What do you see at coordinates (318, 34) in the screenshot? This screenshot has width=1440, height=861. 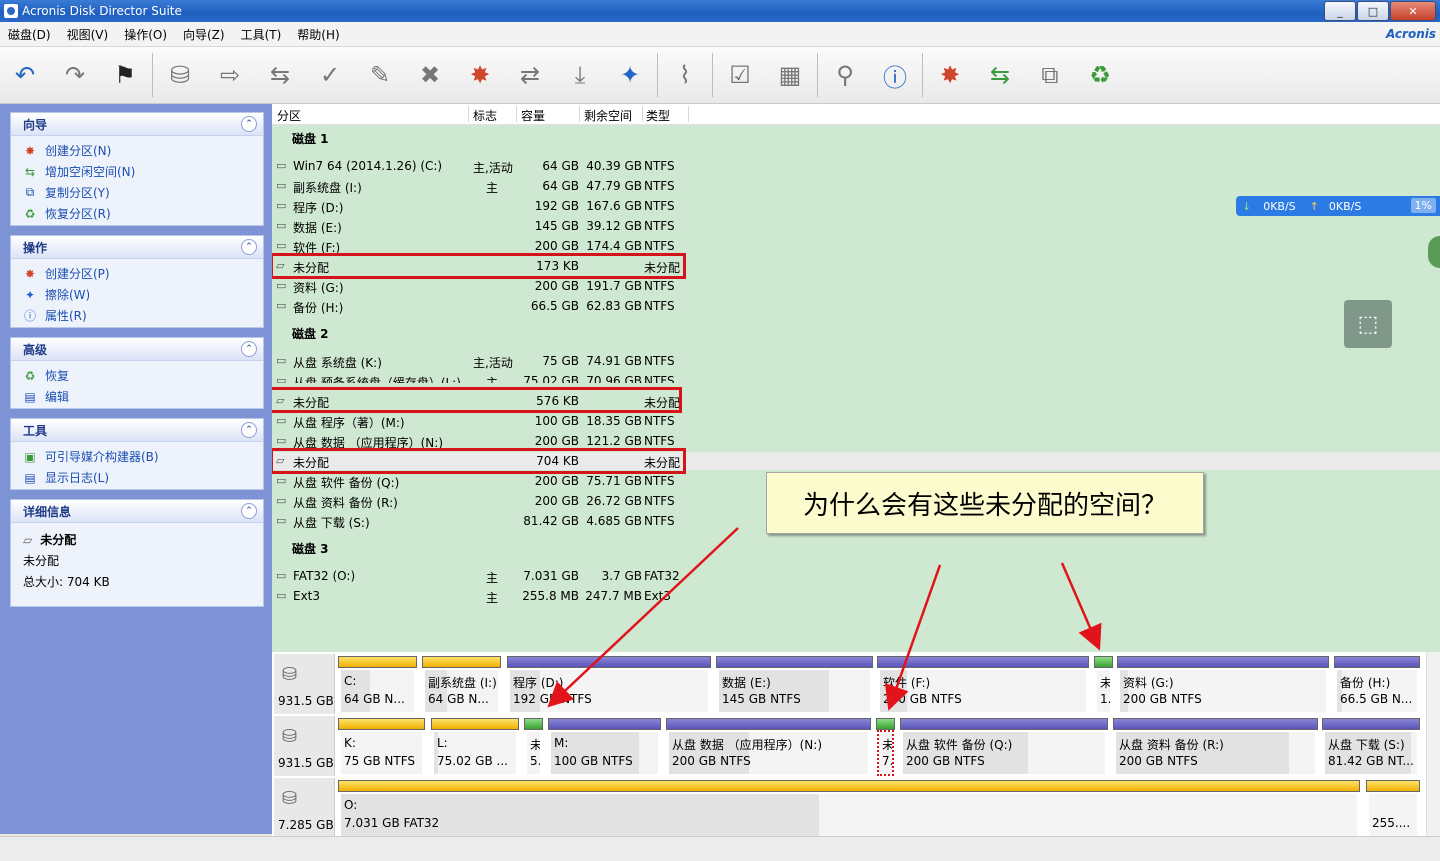 I see `menu-help: 帮助(H)` at bounding box center [318, 34].